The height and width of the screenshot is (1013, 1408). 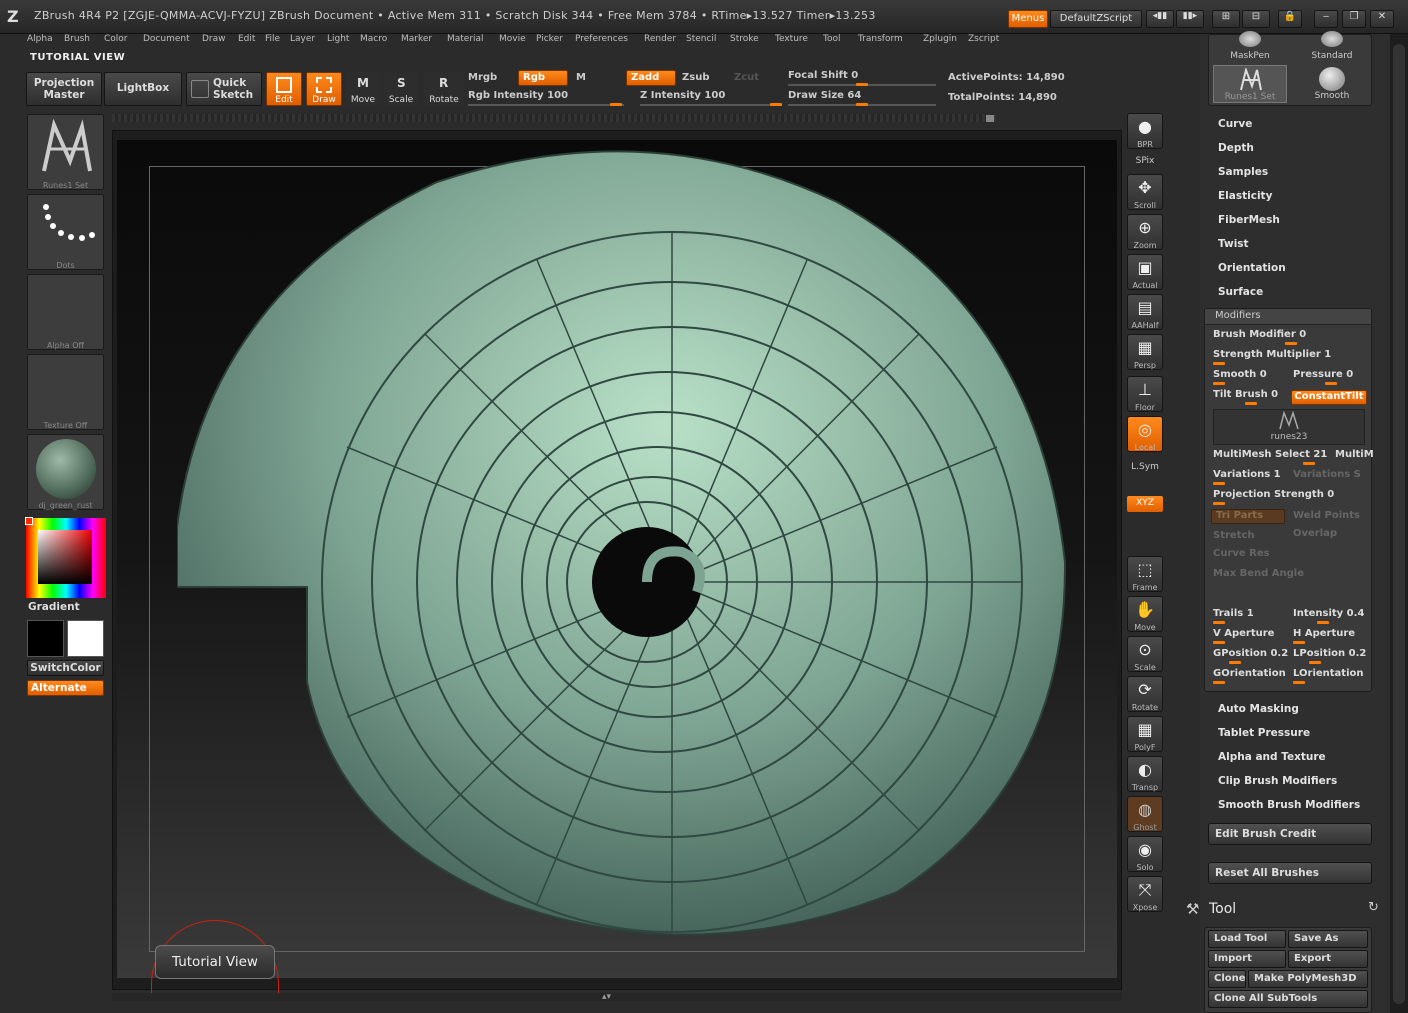 I want to click on smooth-slider: Smooth 0, so click(x=1240, y=374).